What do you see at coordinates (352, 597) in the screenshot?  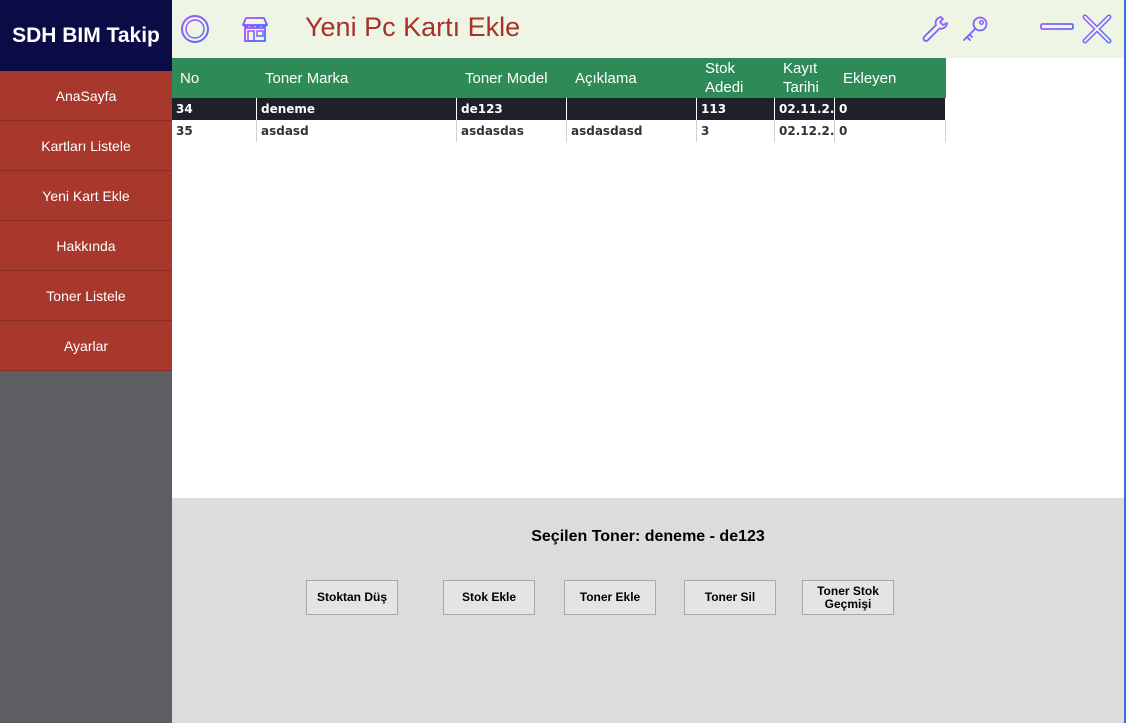 I see `stoktan-dus-button: Stoktan Düş` at bounding box center [352, 597].